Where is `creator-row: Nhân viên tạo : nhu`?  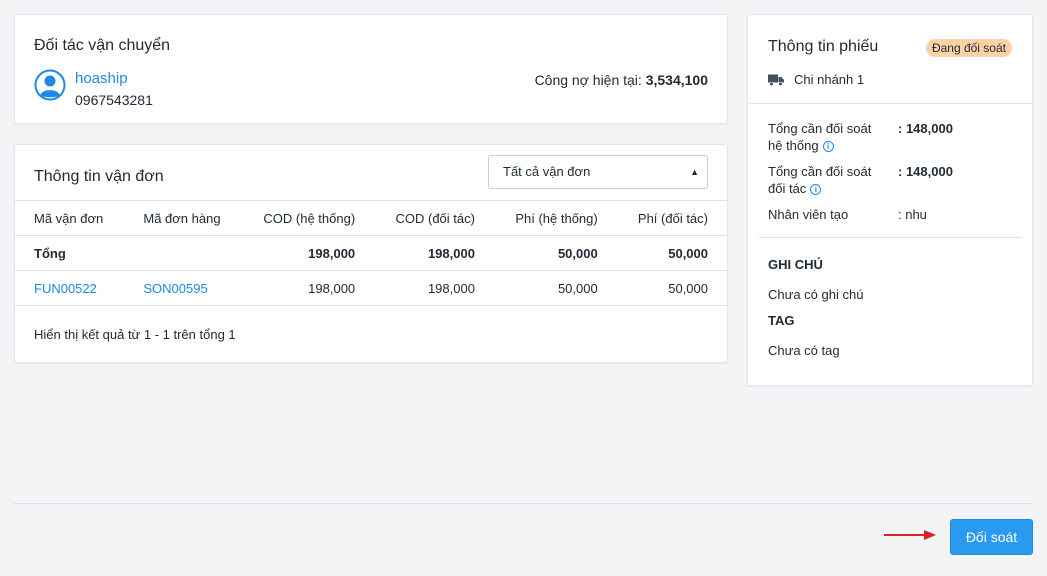
creator-row: Nhân viên tạo : nhu is located at coordinates (893, 215).